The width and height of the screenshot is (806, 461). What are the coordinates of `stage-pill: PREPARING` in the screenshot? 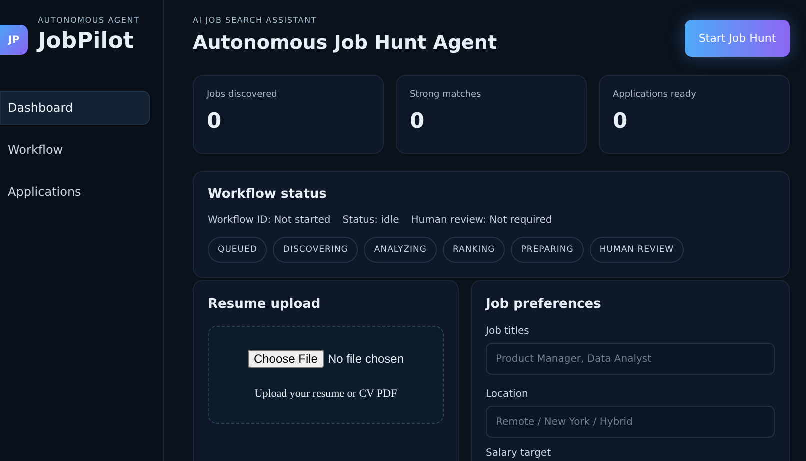 It's located at (547, 250).